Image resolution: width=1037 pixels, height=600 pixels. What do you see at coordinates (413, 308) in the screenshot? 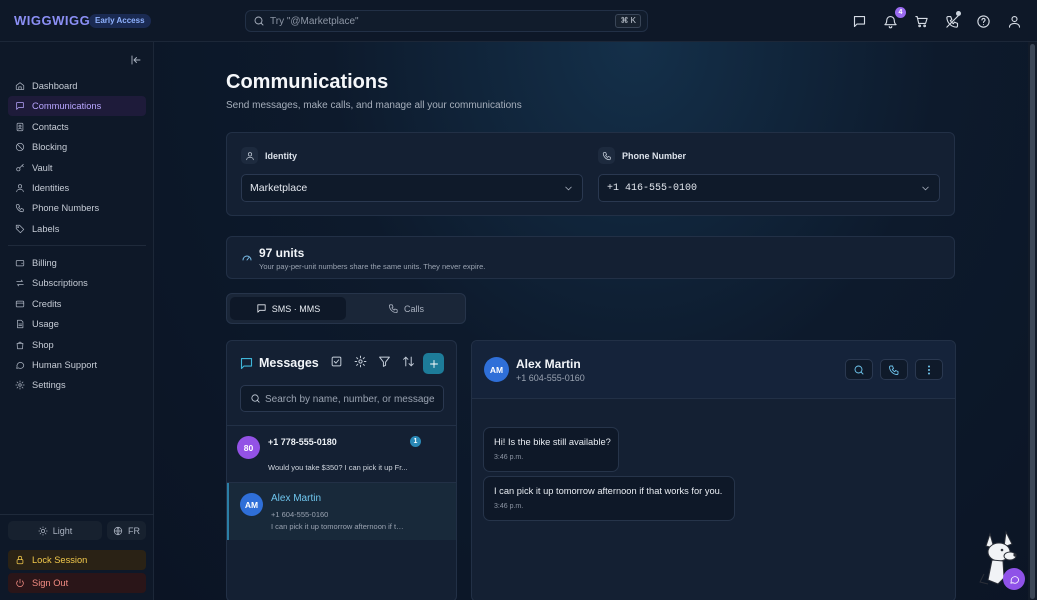
I see `tab-label: Calls` at bounding box center [413, 308].